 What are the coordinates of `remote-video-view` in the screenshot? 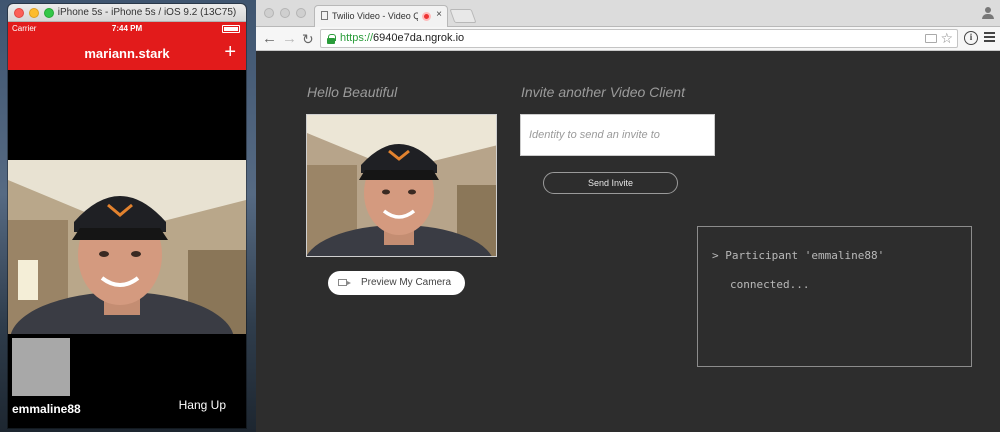 It's located at (127, 247).